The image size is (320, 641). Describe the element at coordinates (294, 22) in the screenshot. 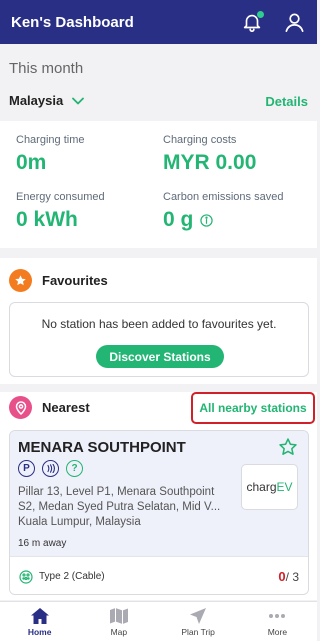

I see `profile-icon` at that location.